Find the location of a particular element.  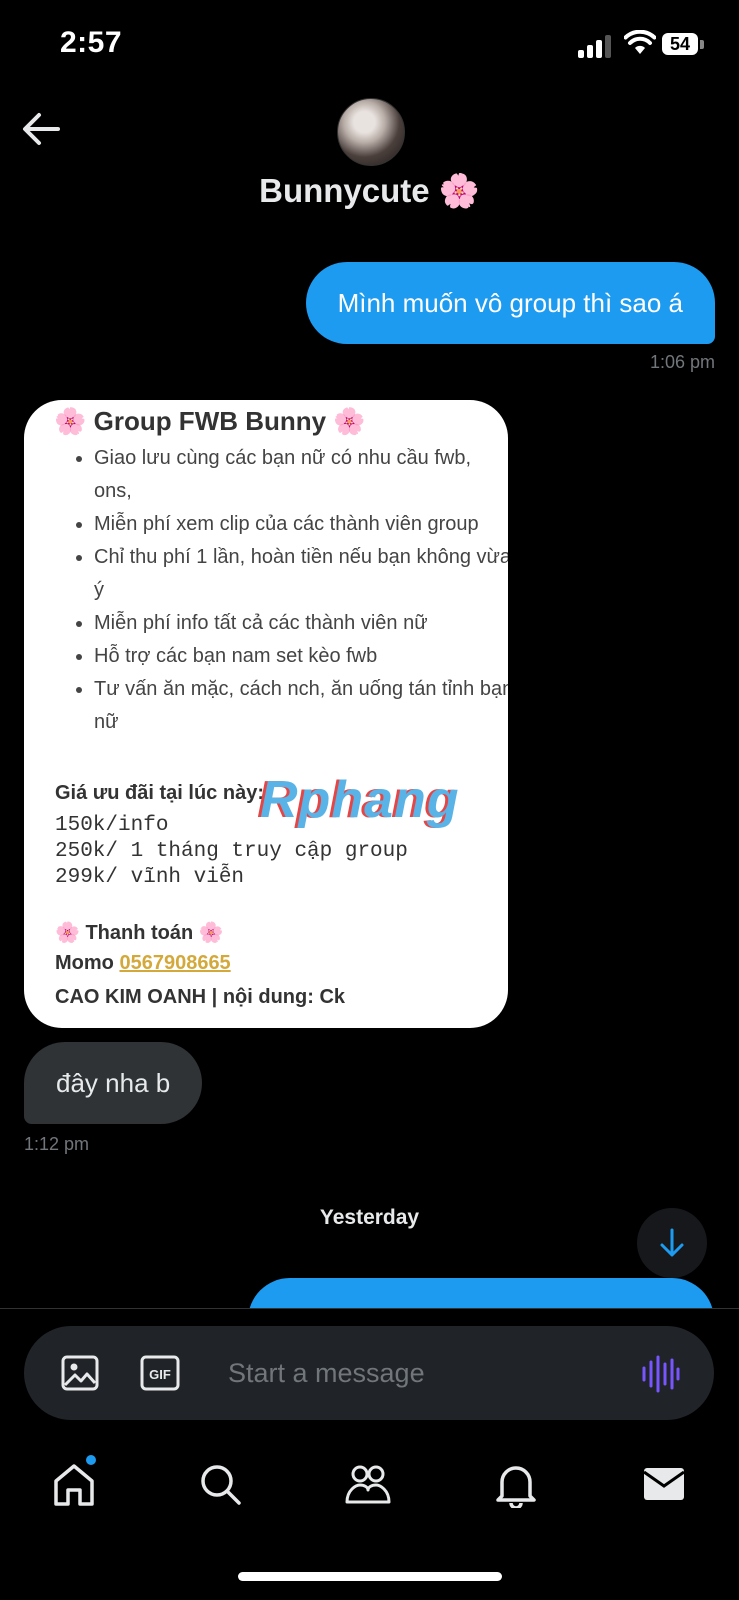

arrow-left-icon is located at coordinates (41, 129).